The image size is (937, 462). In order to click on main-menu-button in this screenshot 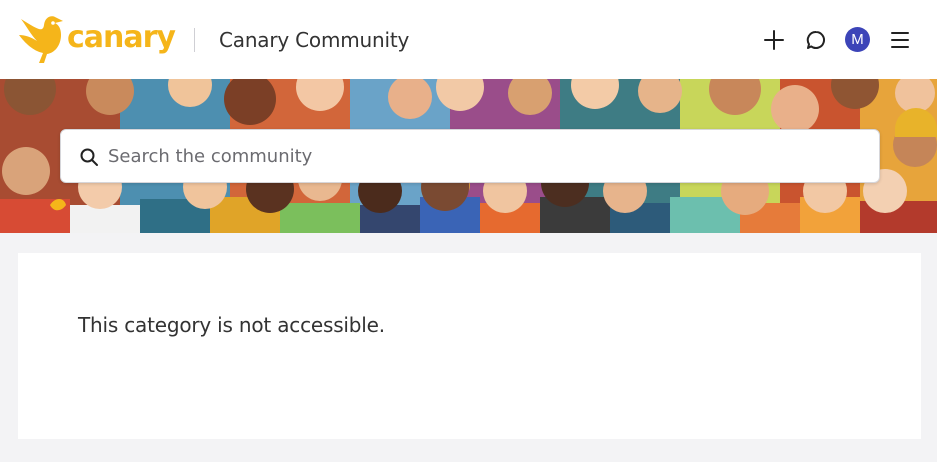, I will do `click(900, 40)`.